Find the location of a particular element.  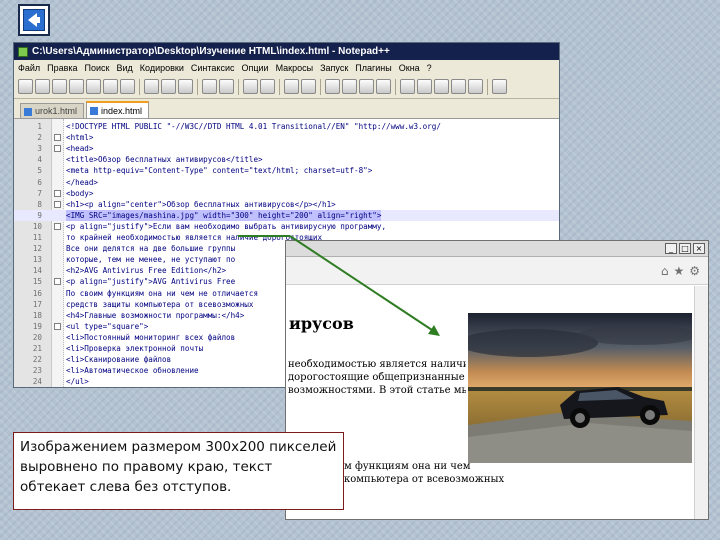

code-line: 6 </head> is located at coordinates (286, 182).